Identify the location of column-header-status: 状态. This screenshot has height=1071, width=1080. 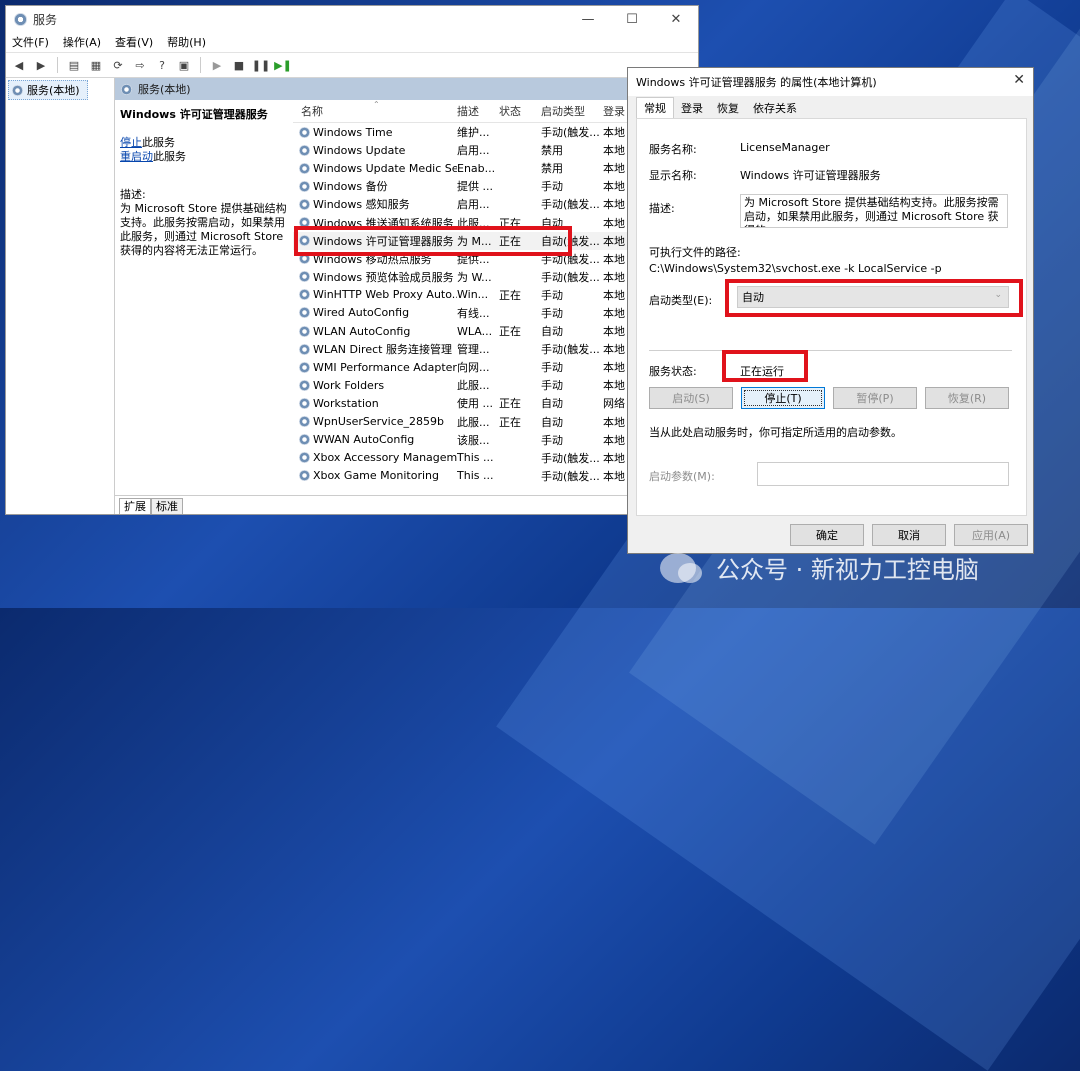
(520, 111).